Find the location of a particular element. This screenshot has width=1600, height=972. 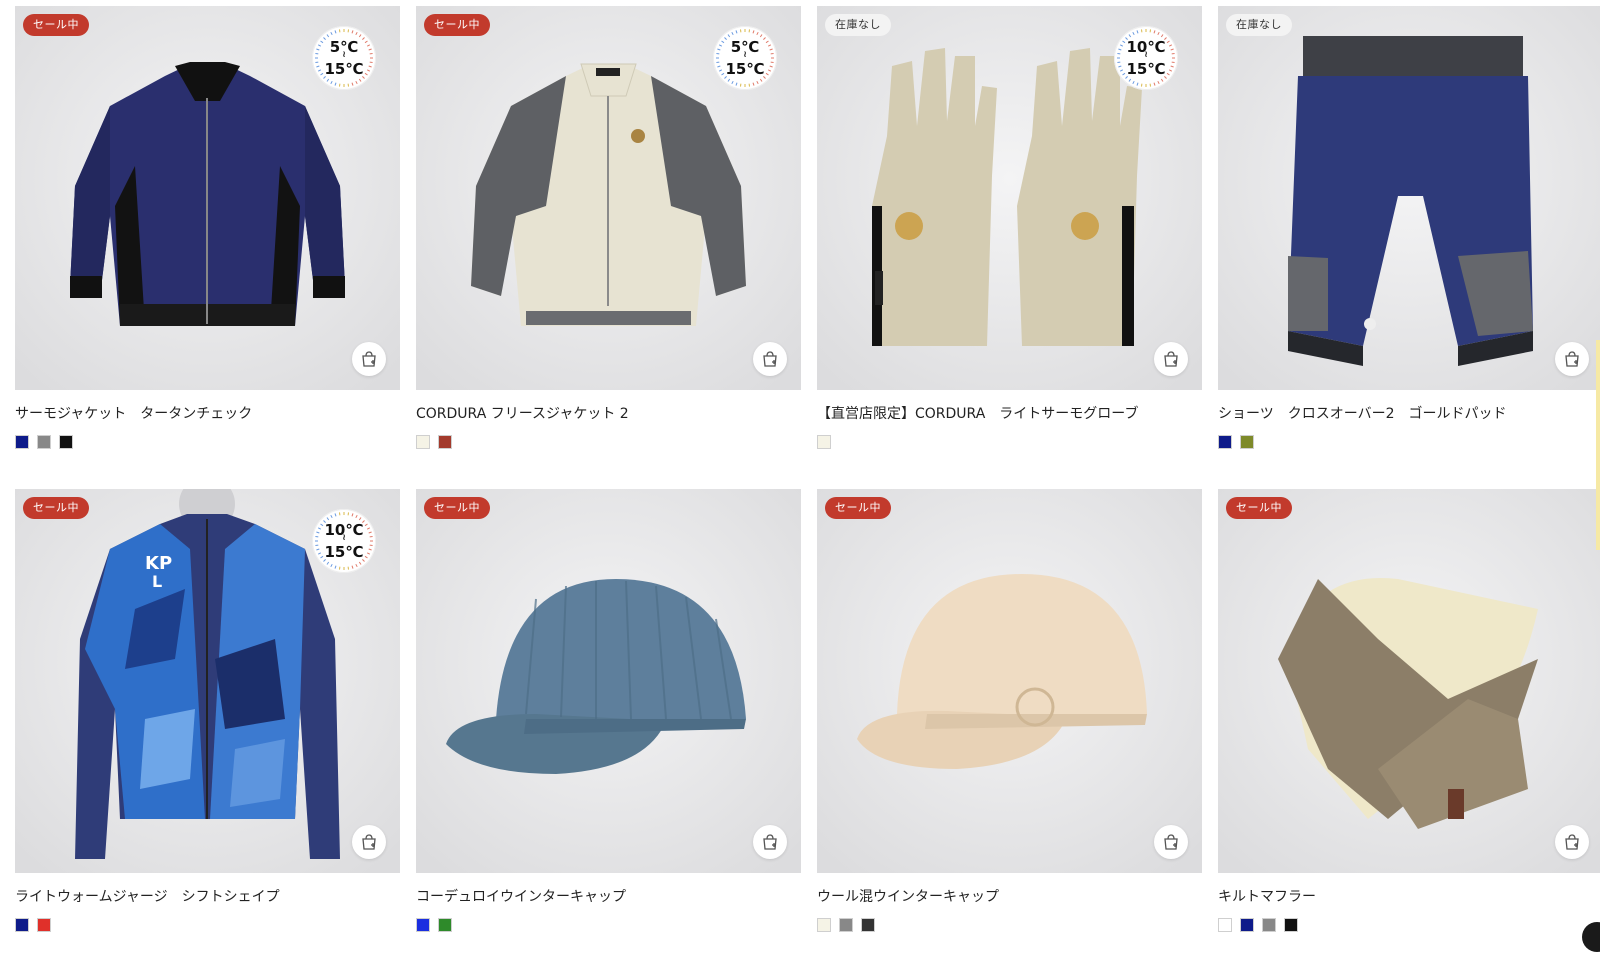

scrollbar is located at coordinates (1598, 445).